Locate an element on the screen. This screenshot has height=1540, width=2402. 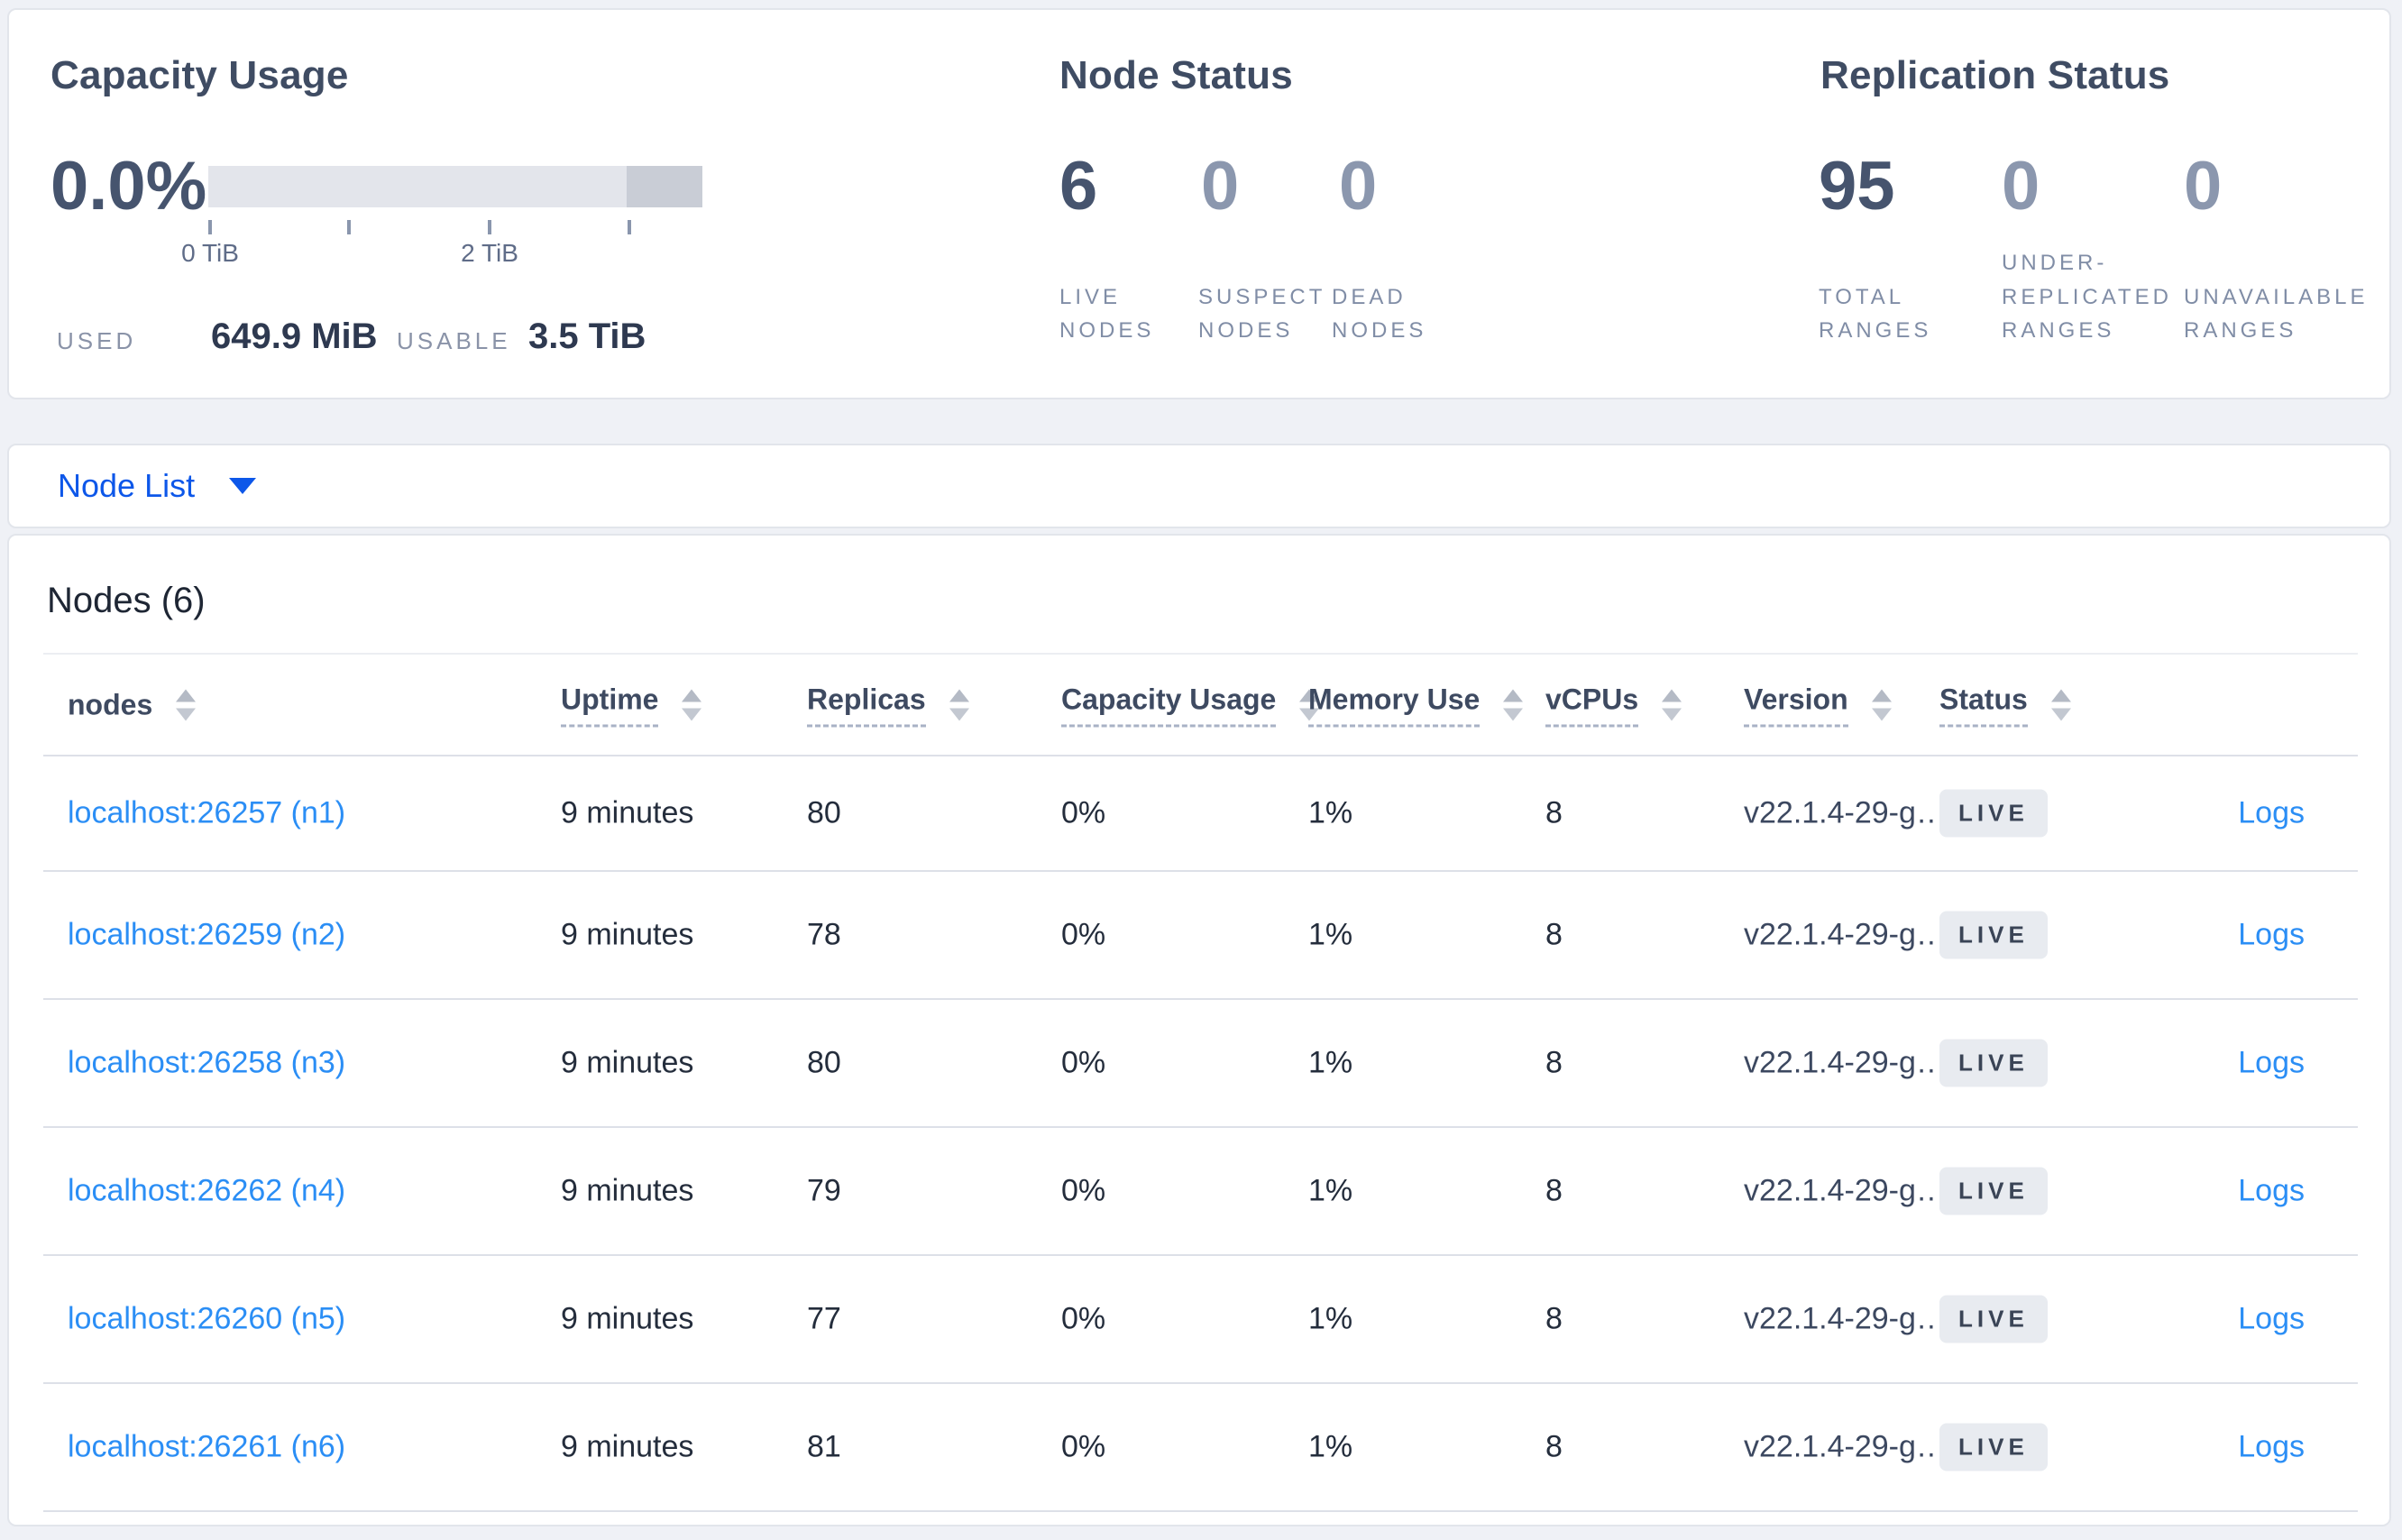
capacity-bar-segment is located at coordinates (664, 186).